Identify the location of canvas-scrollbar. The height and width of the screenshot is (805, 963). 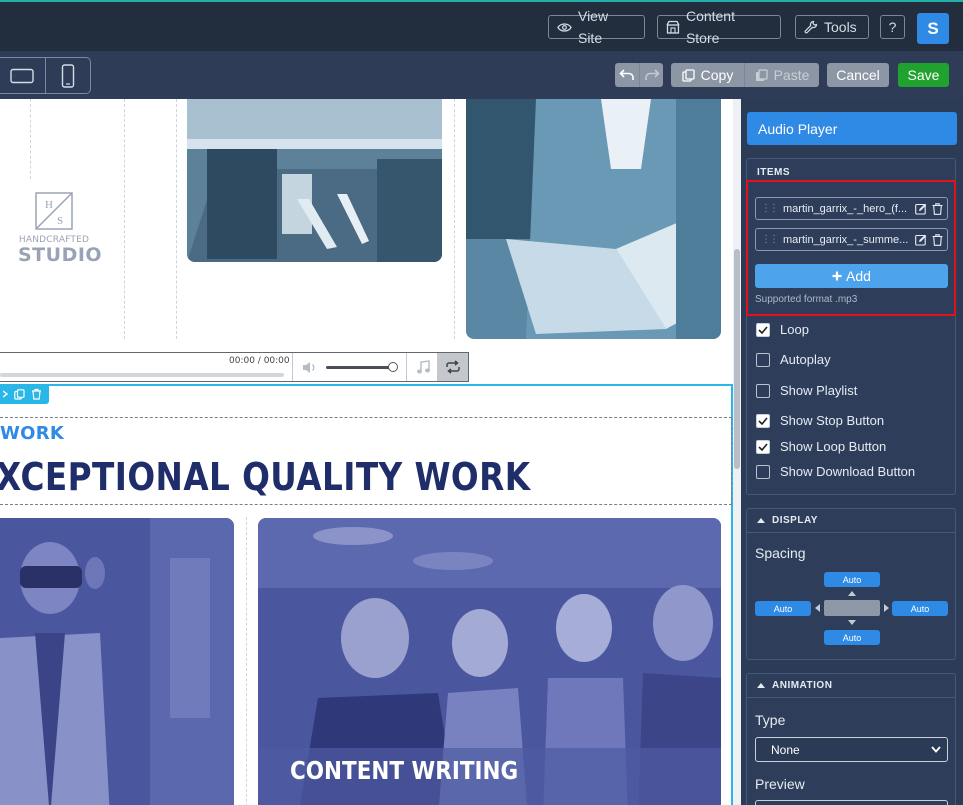
(737, 452).